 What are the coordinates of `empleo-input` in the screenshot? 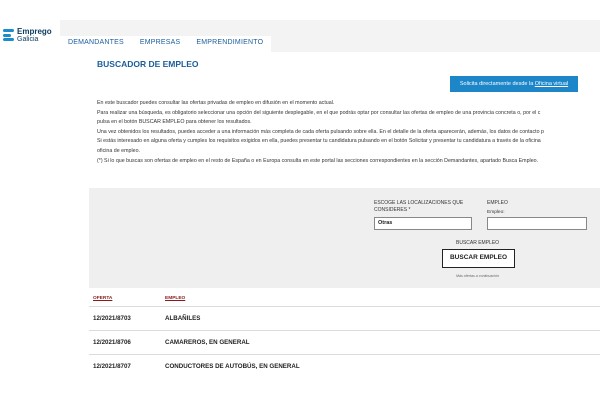 It's located at (537, 223).